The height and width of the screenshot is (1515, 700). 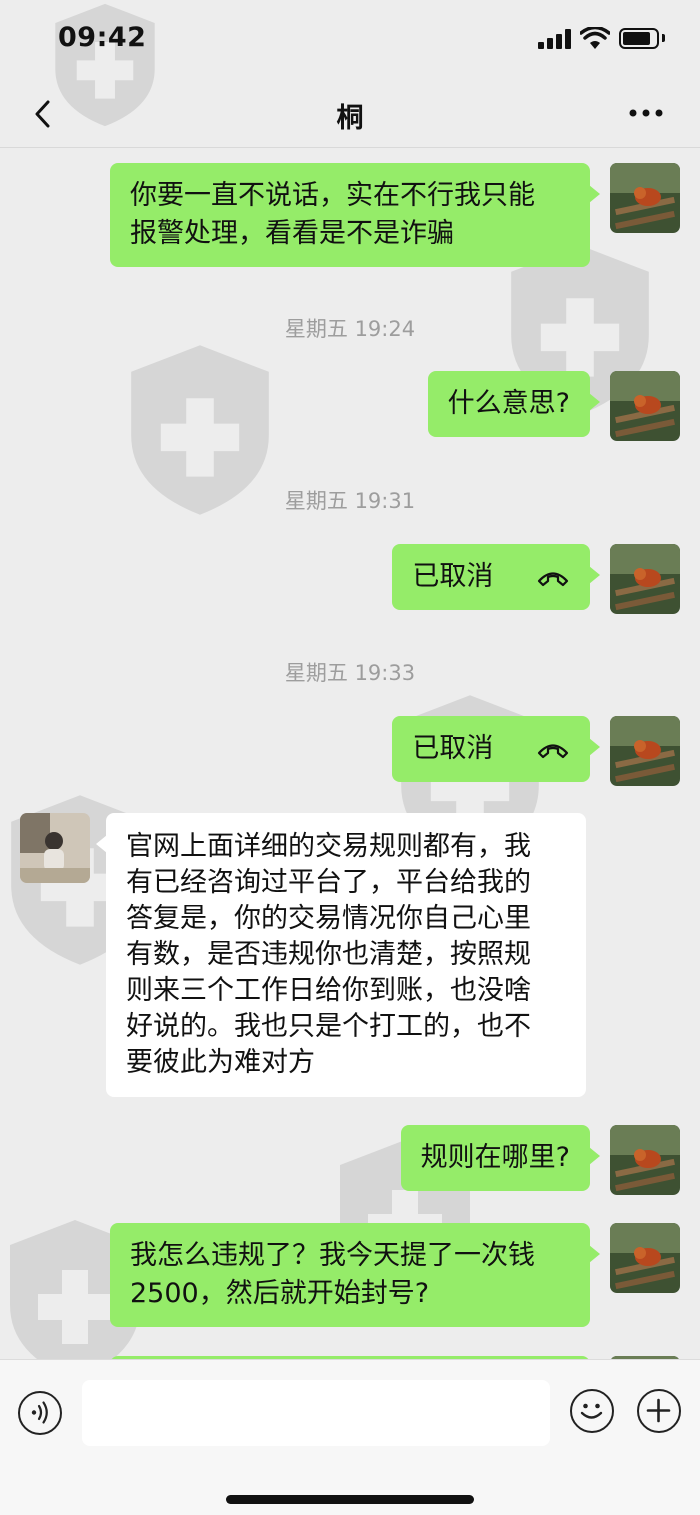 I want to click on message-text: 则来三个工作日给你到账，也没啥, so click(x=328, y=990).